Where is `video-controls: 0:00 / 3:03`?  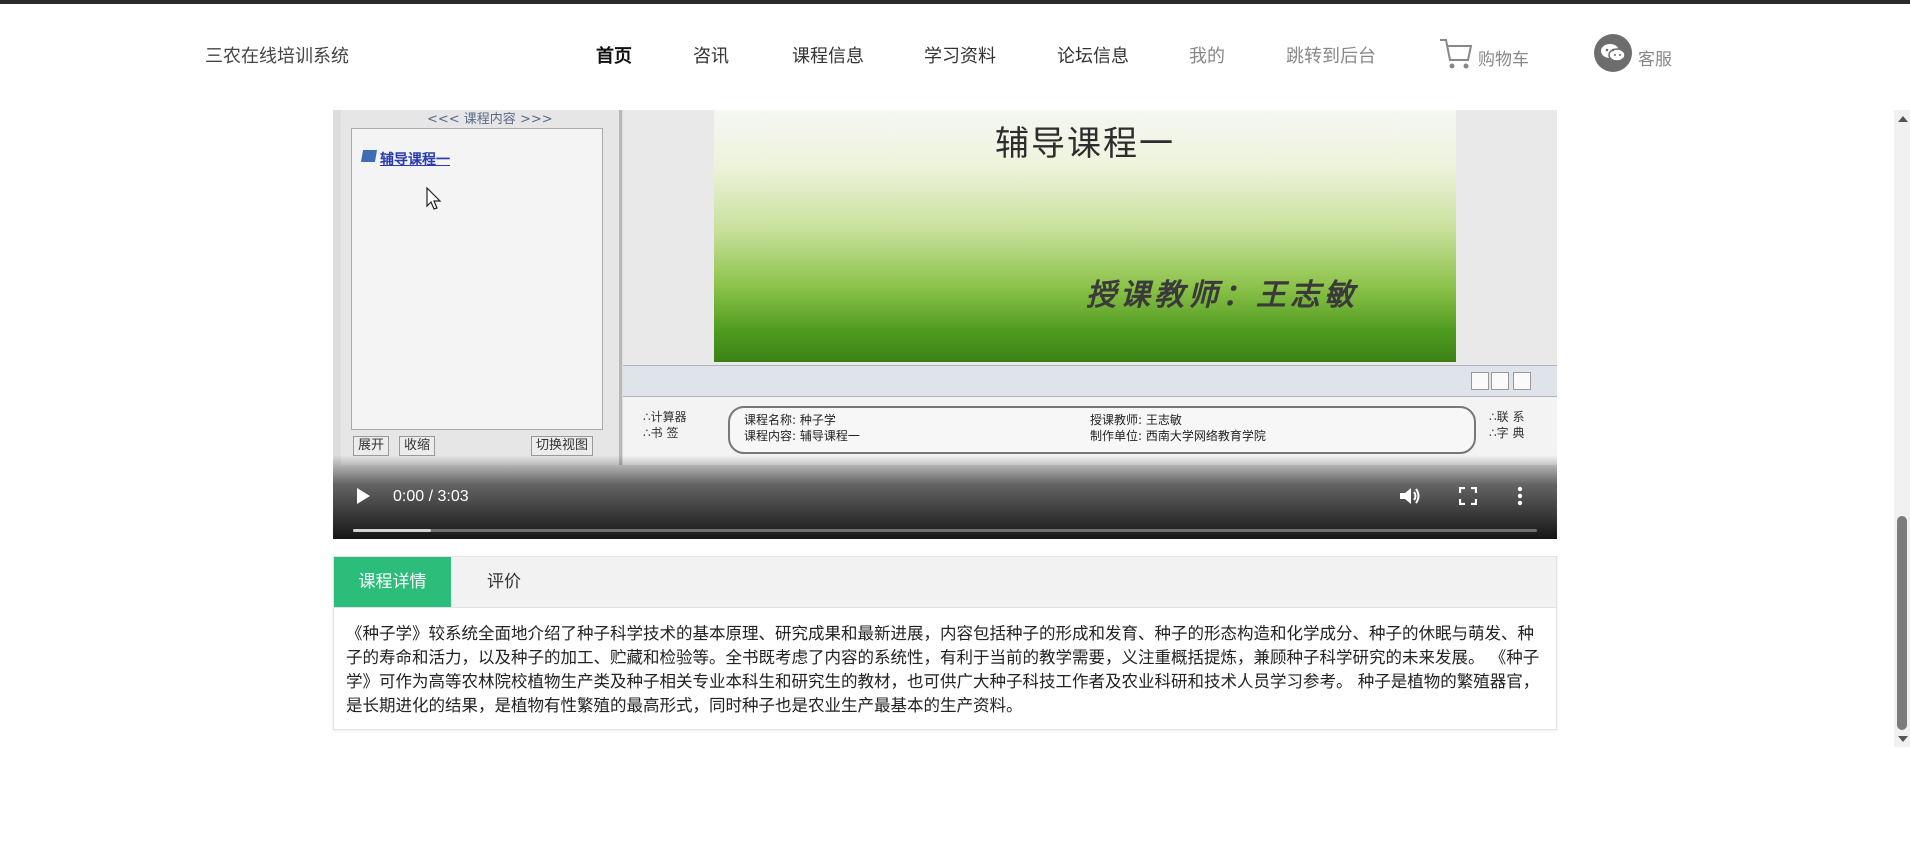 video-controls: 0:00 / 3:03 is located at coordinates (945, 497).